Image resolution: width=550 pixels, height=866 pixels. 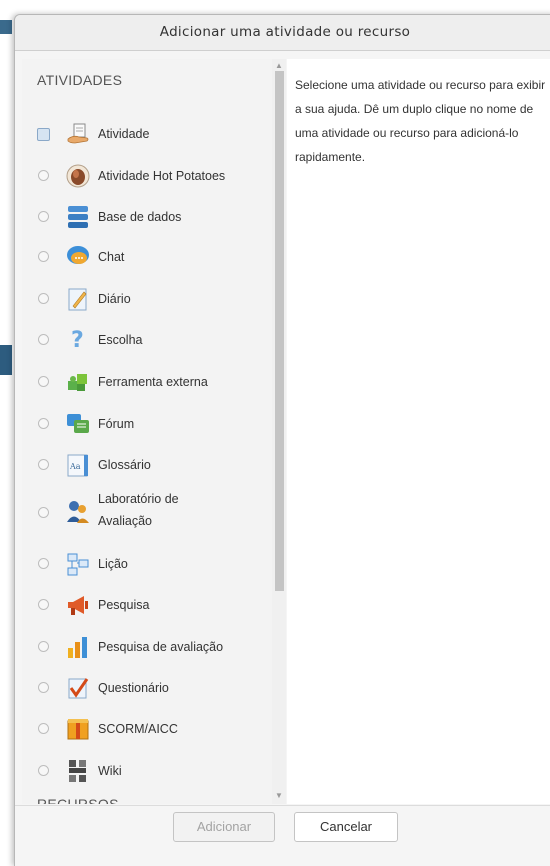 What do you see at coordinates (144, 340) in the screenshot?
I see `option-escolha: ? Escolha` at bounding box center [144, 340].